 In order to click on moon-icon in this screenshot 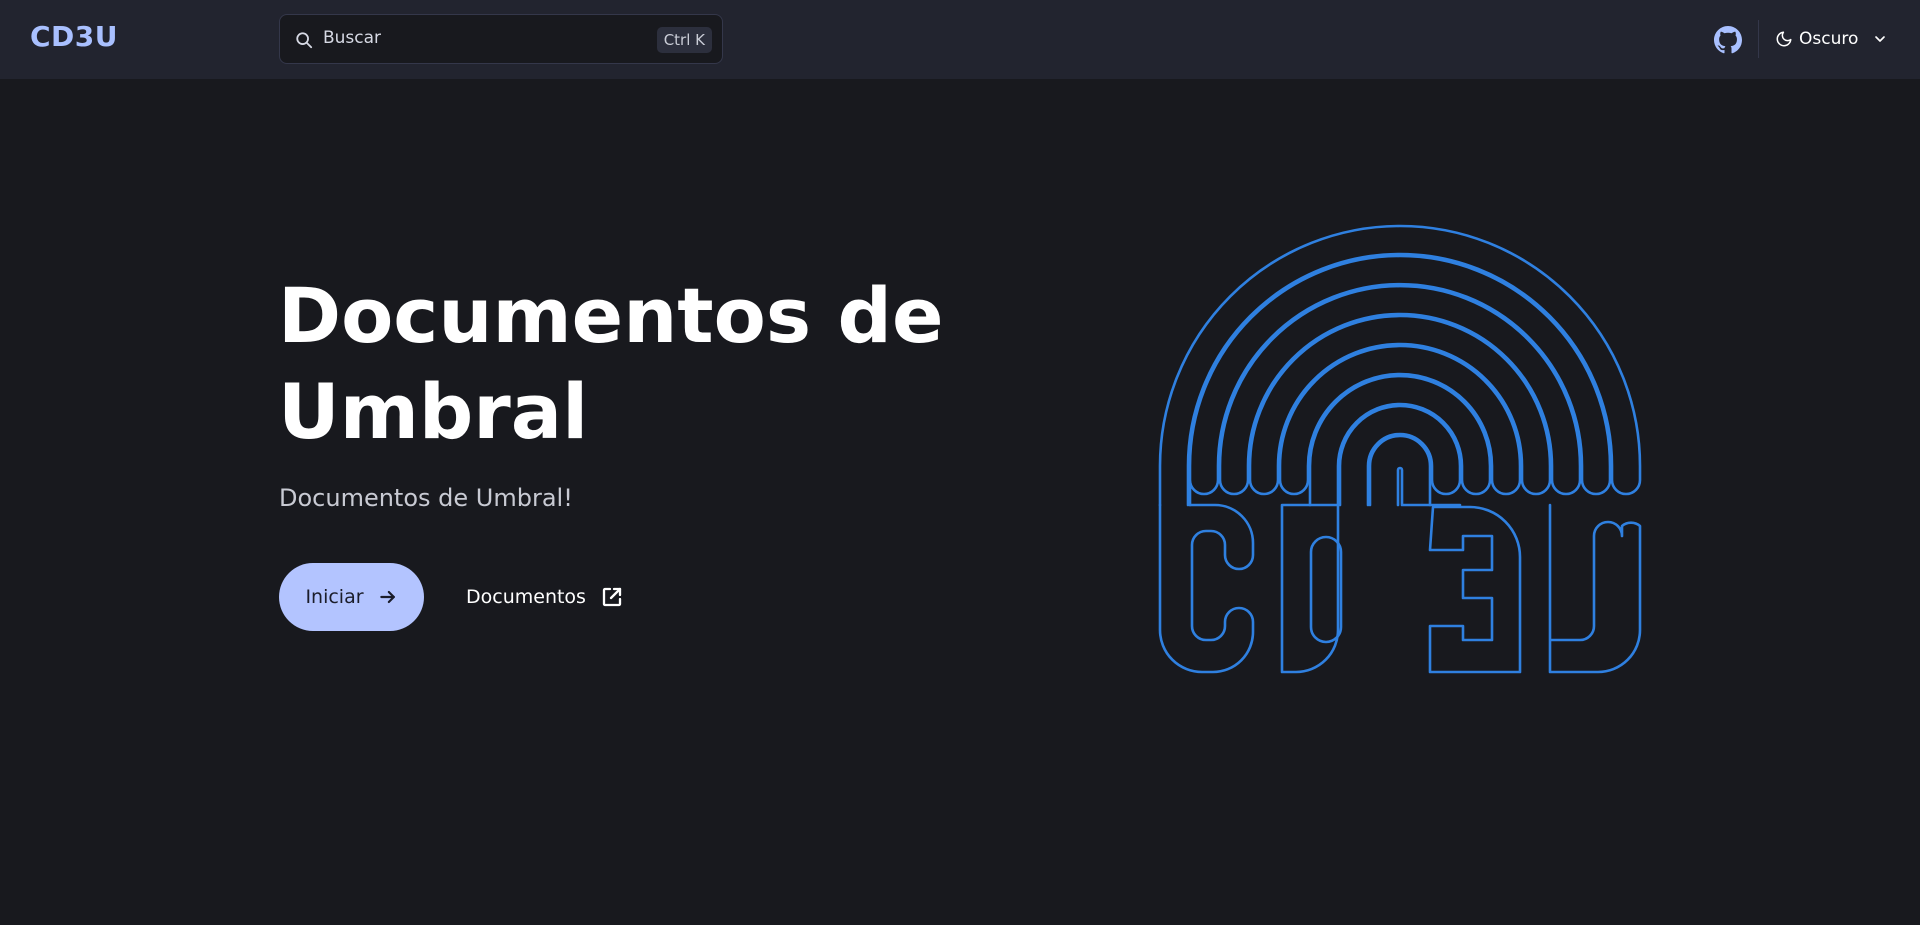, I will do `click(1784, 39)`.